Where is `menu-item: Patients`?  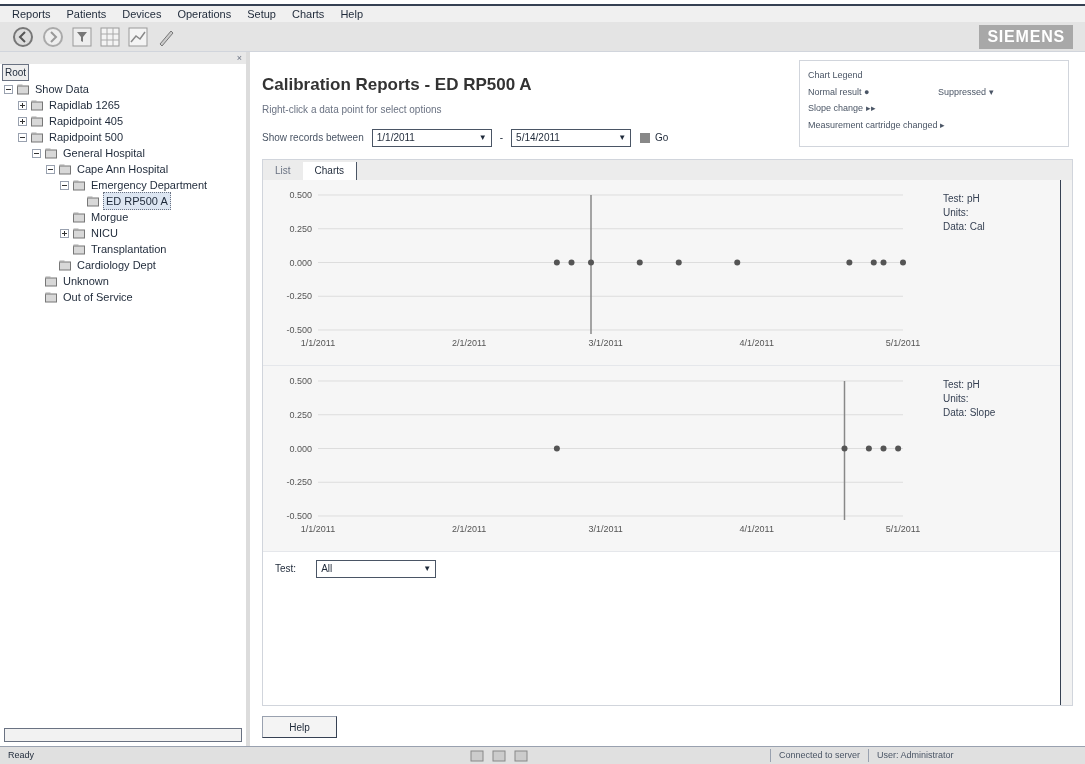 menu-item: Patients is located at coordinates (86, 14).